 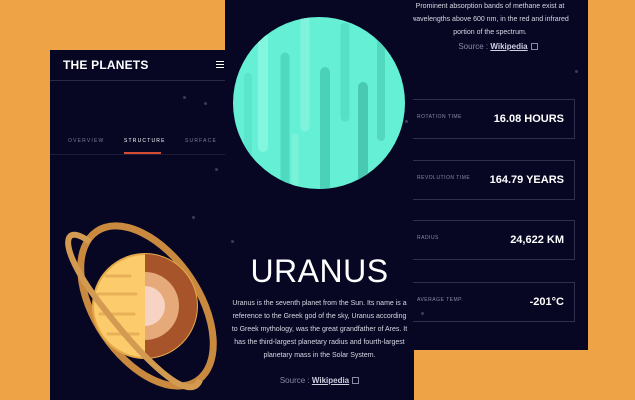 What do you see at coordinates (106, 65) in the screenshot?
I see `brand-logo: THE PLANETS` at bounding box center [106, 65].